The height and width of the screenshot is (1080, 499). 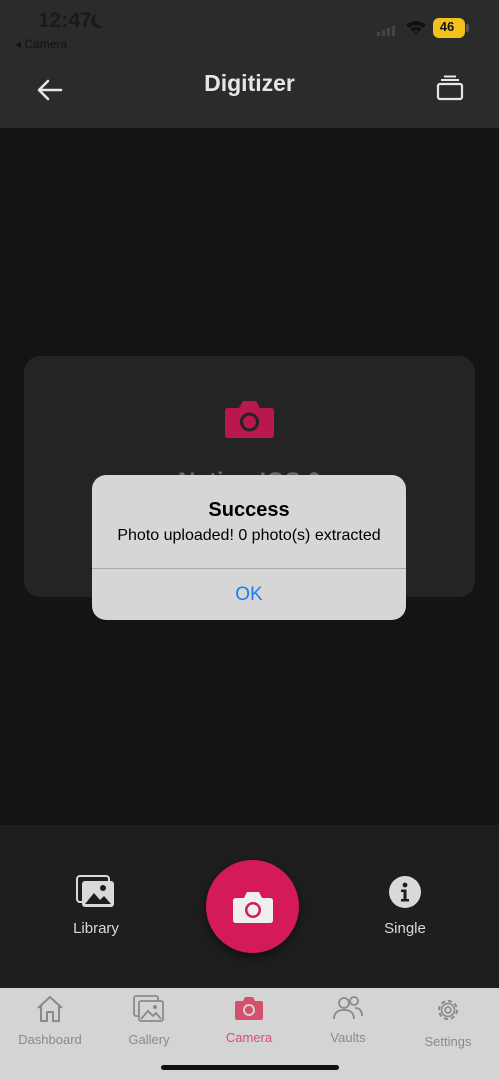 What do you see at coordinates (149, 1039) in the screenshot?
I see `tab-label: Gallery` at bounding box center [149, 1039].